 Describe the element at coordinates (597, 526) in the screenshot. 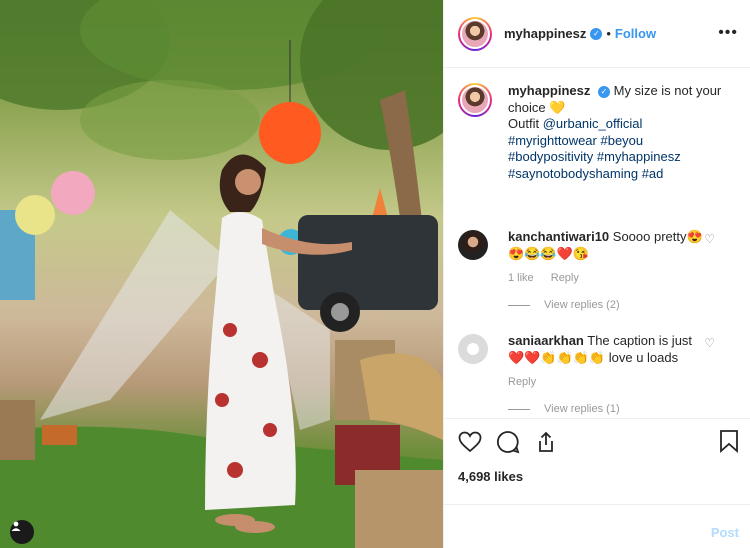

I see `add-comment-area: Post` at that location.